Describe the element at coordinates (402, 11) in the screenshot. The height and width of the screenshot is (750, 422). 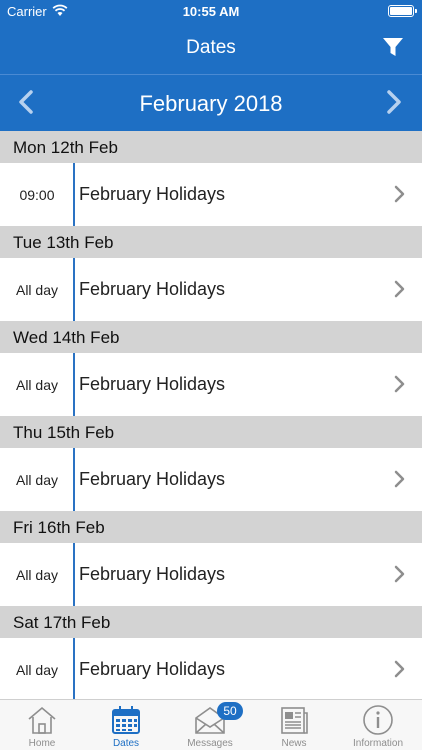
I see `battery-icon` at that location.